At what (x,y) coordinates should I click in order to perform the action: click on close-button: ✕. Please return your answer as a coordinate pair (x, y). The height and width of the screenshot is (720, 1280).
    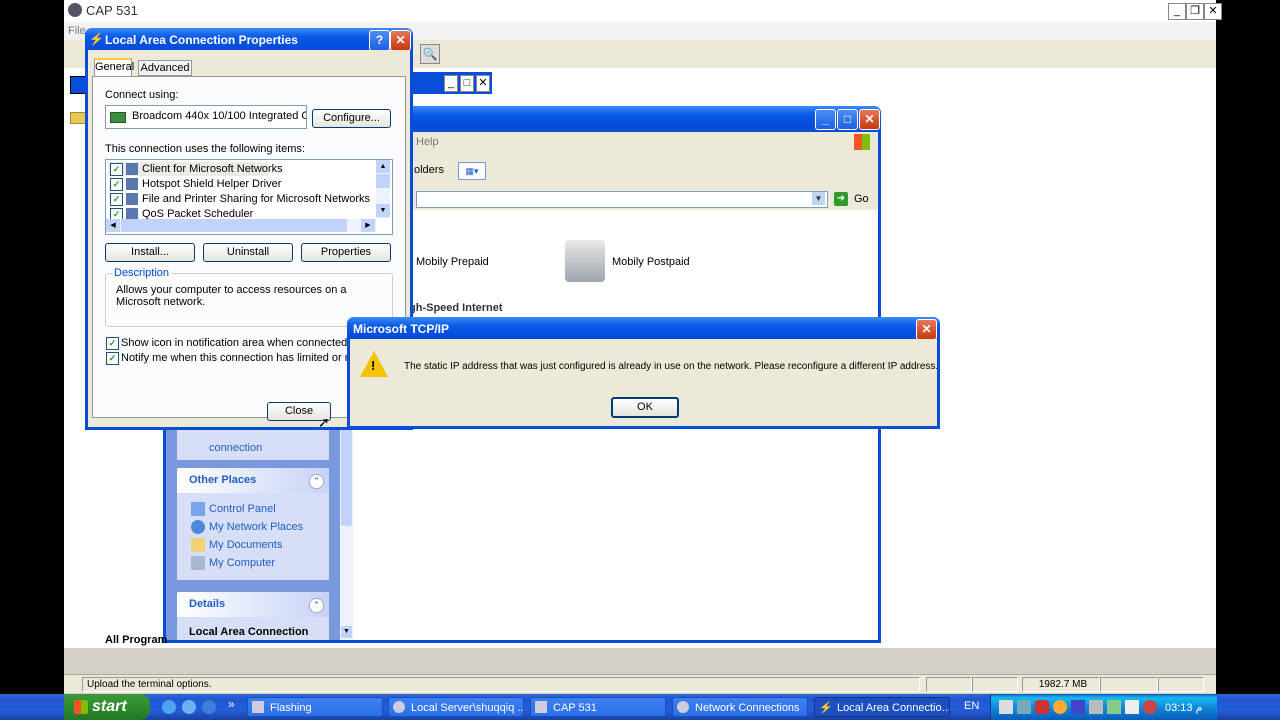
    Looking at the image, I should click on (1213, 11).